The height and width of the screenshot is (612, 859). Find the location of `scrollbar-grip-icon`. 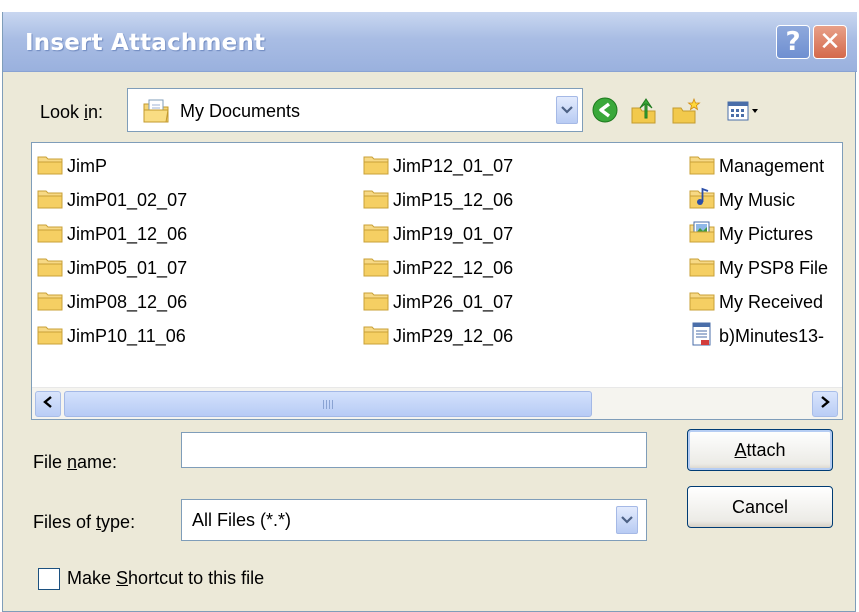

scrollbar-grip-icon is located at coordinates (328, 404).